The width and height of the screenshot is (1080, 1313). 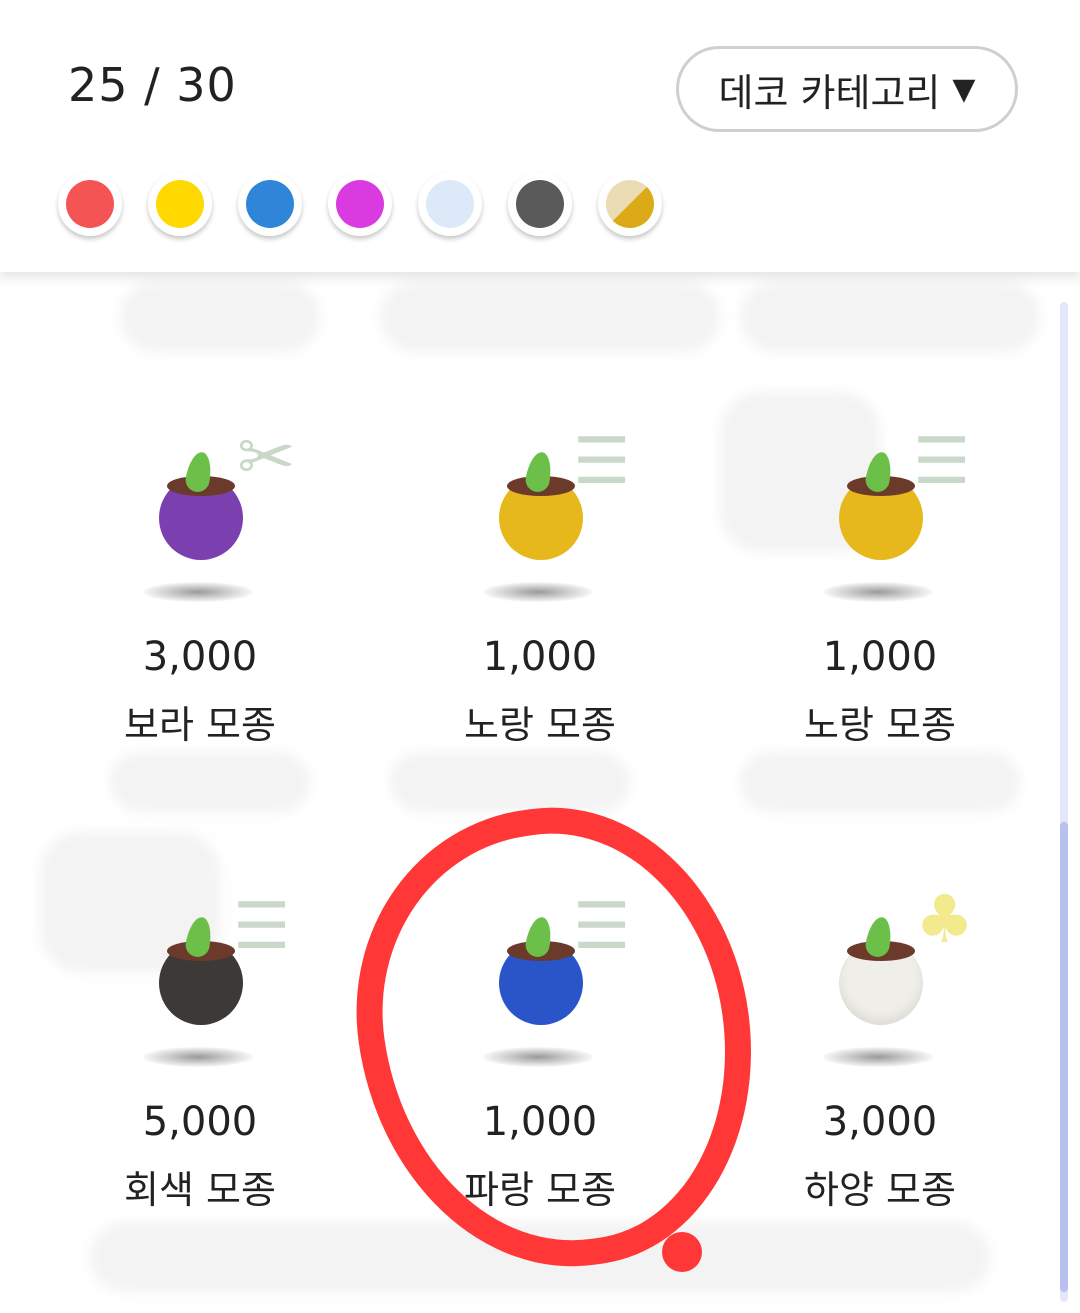 What do you see at coordinates (152, 85) in the screenshot?
I see `item-counter: 25 / 30` at bounding box center [152, 85].